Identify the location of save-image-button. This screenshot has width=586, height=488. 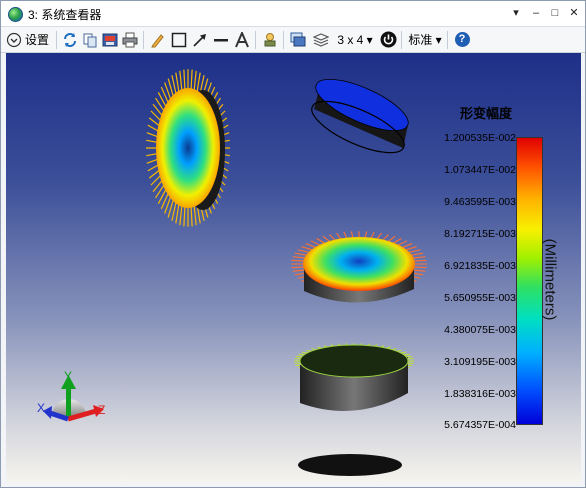
(110, 39).